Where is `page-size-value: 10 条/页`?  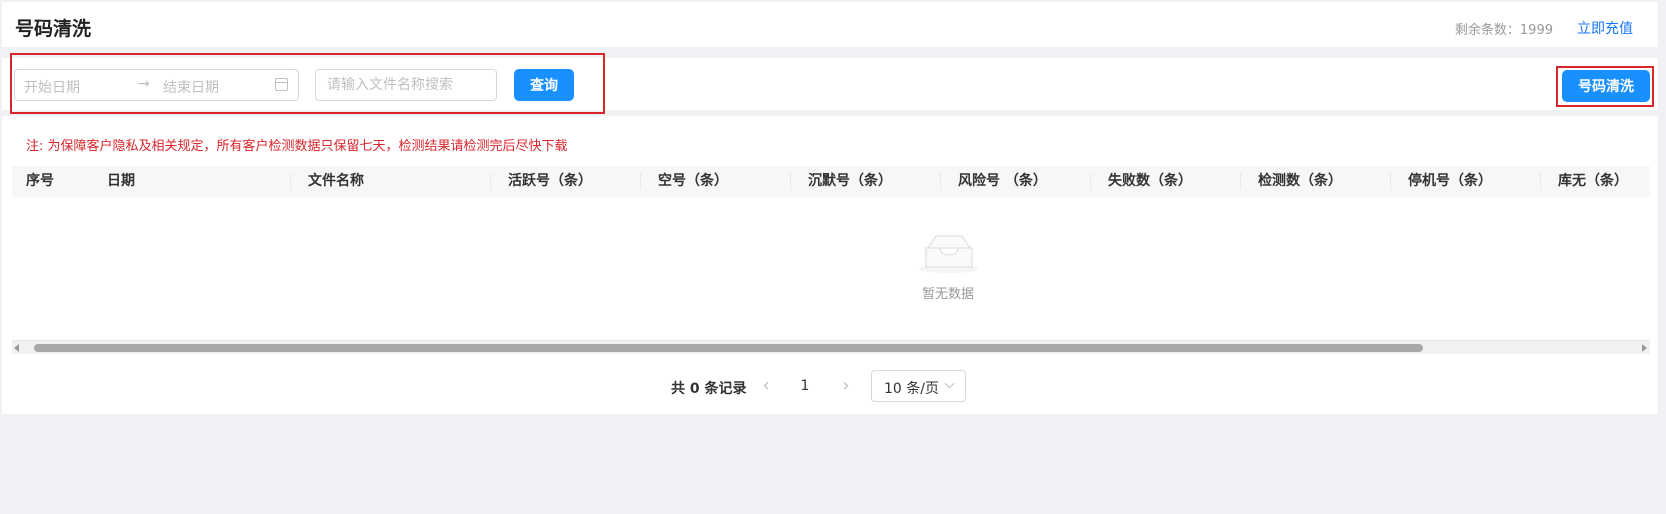
page-size-value: 10 条/页 is located at coordinates (911, 389).